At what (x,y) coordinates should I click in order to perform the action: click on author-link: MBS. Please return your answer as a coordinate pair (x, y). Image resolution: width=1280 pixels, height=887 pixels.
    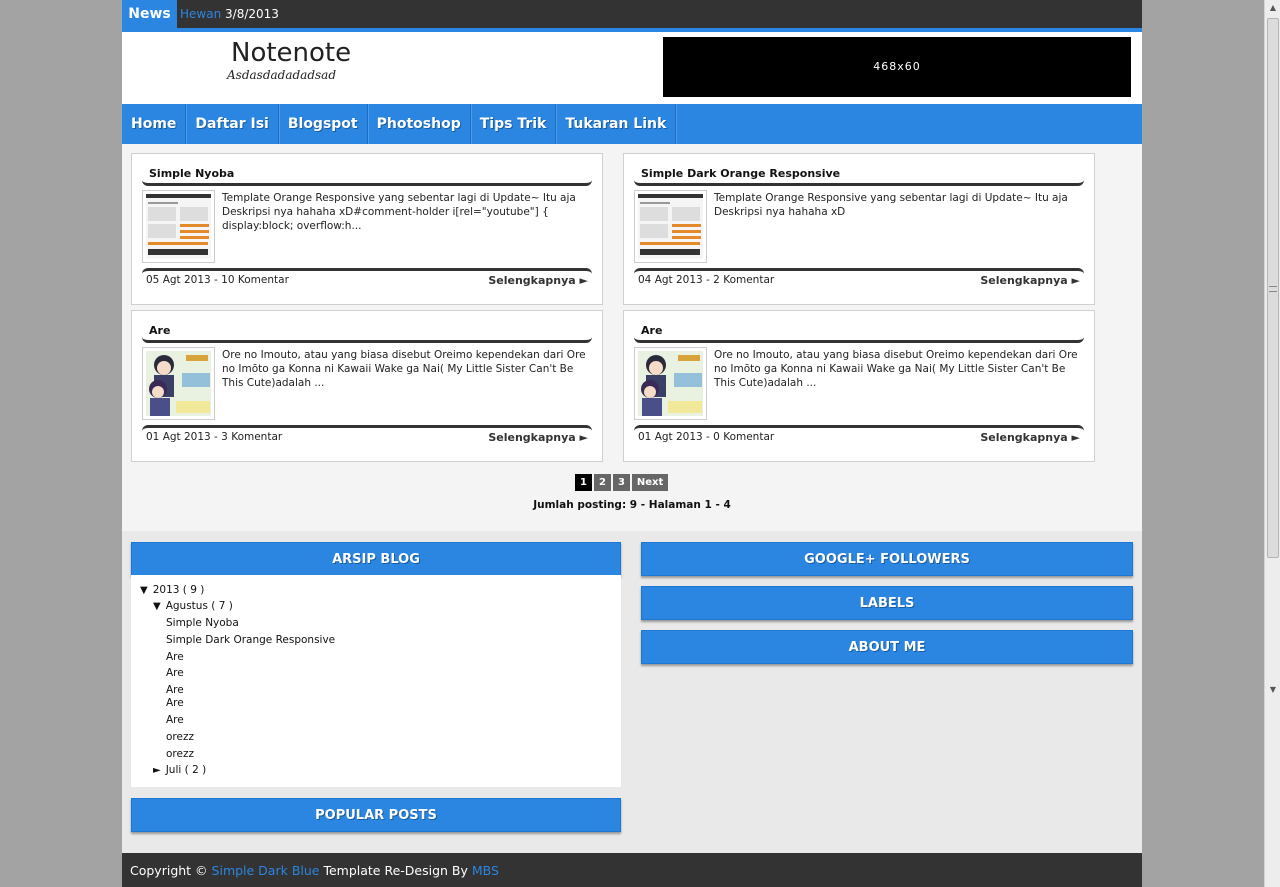
    Looking at the image, I should click on (485, 870).